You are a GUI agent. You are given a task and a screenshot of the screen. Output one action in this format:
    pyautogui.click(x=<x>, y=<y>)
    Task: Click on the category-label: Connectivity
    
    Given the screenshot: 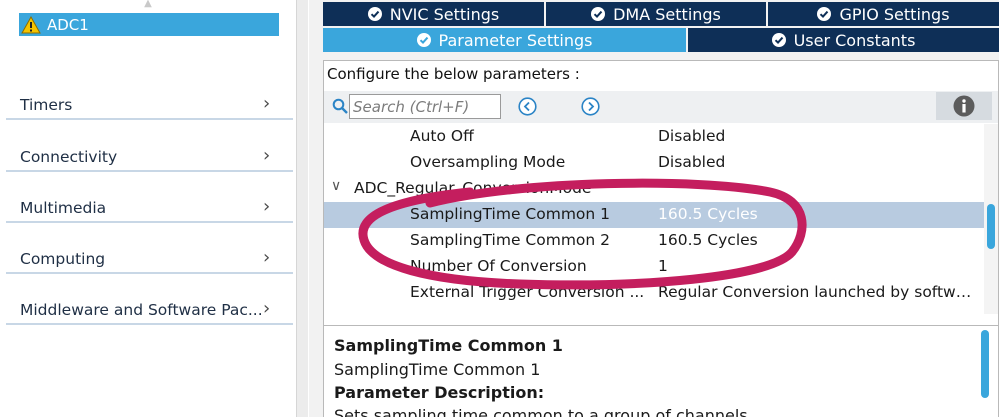 What is the action you would take?
    pyautogui.click(x=69, y=157)
    